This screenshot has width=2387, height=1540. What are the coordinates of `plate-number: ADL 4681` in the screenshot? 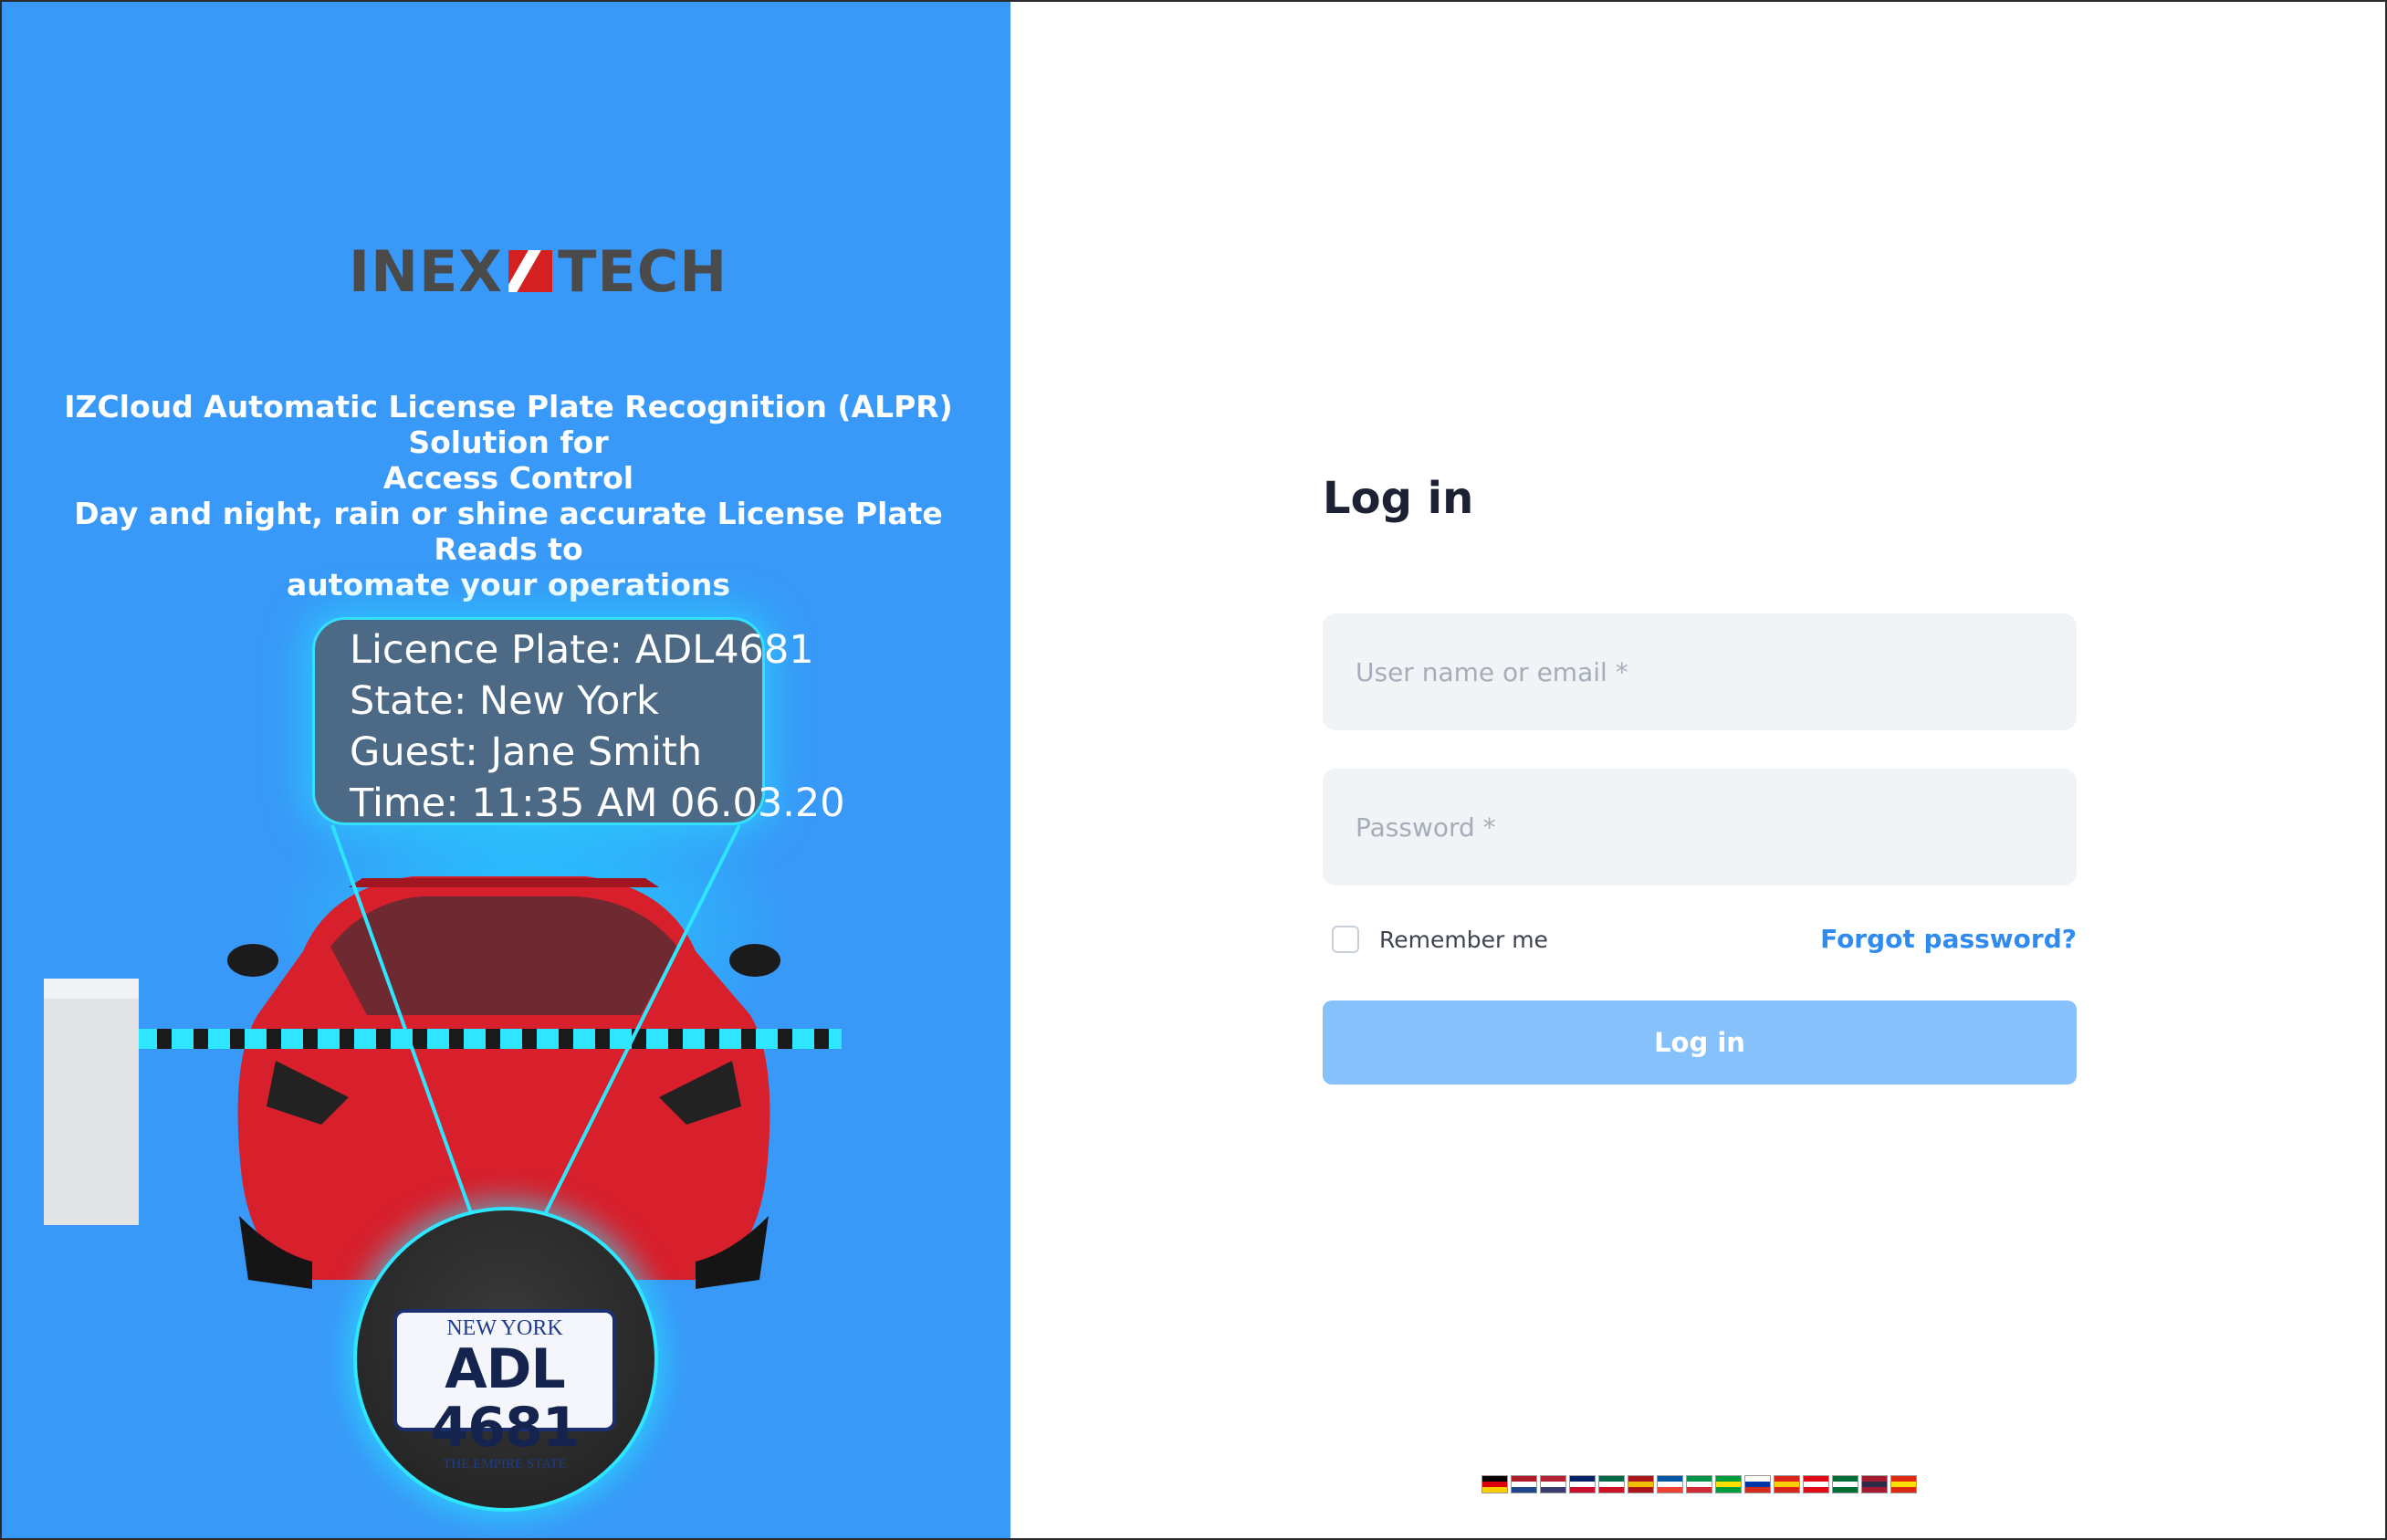 It's located at (506, 1398).